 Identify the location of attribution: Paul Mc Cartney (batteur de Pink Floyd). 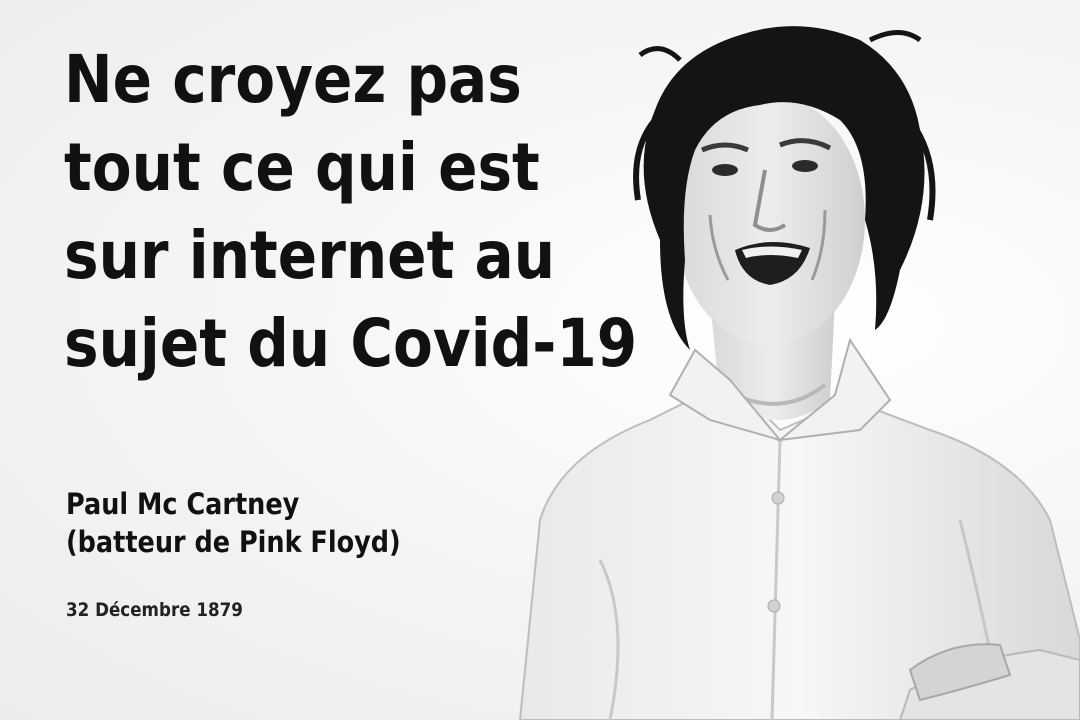
(256, 523).